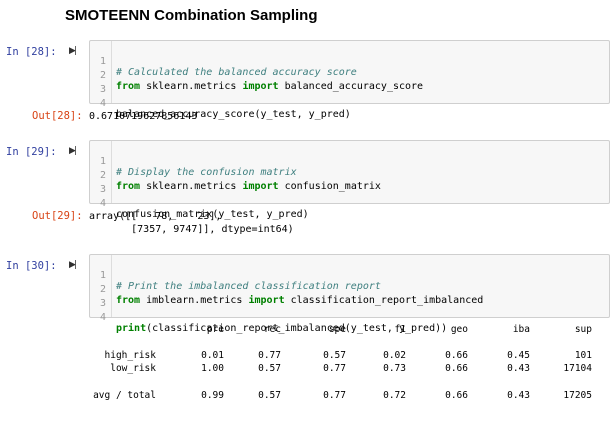 The height and width of the screenshot is (424, 610). Describe the element at coordinates (57, 216) in the screenshot. I see `out-prompt-29: Out[29]:` at that location.